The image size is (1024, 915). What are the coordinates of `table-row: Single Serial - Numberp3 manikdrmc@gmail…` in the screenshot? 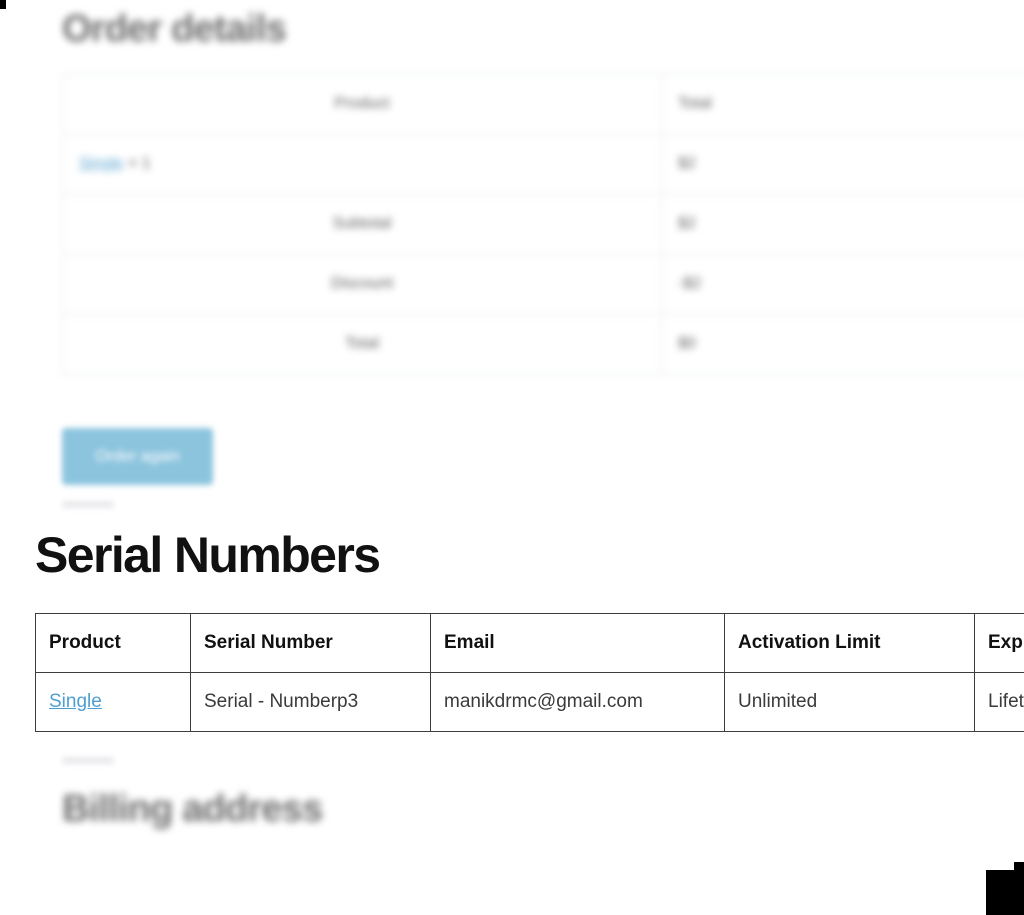 It's located at (529, 702).